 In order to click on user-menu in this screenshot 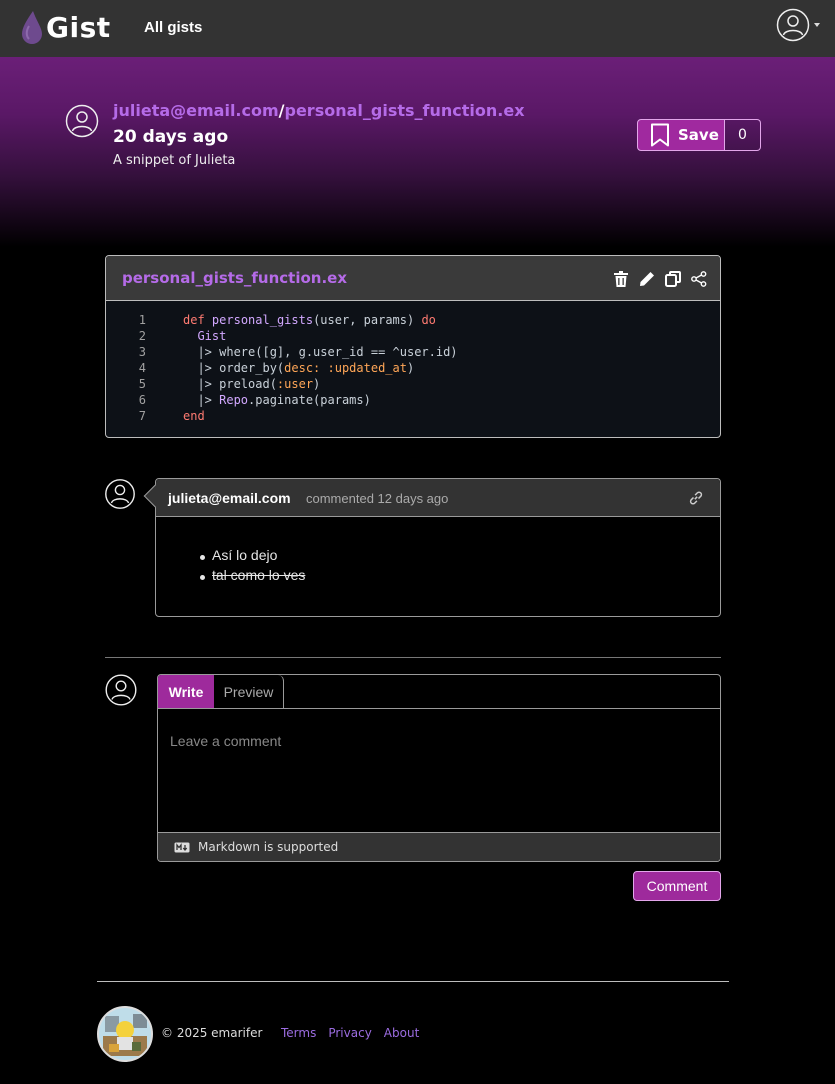, I will do `click(798, 25)`.